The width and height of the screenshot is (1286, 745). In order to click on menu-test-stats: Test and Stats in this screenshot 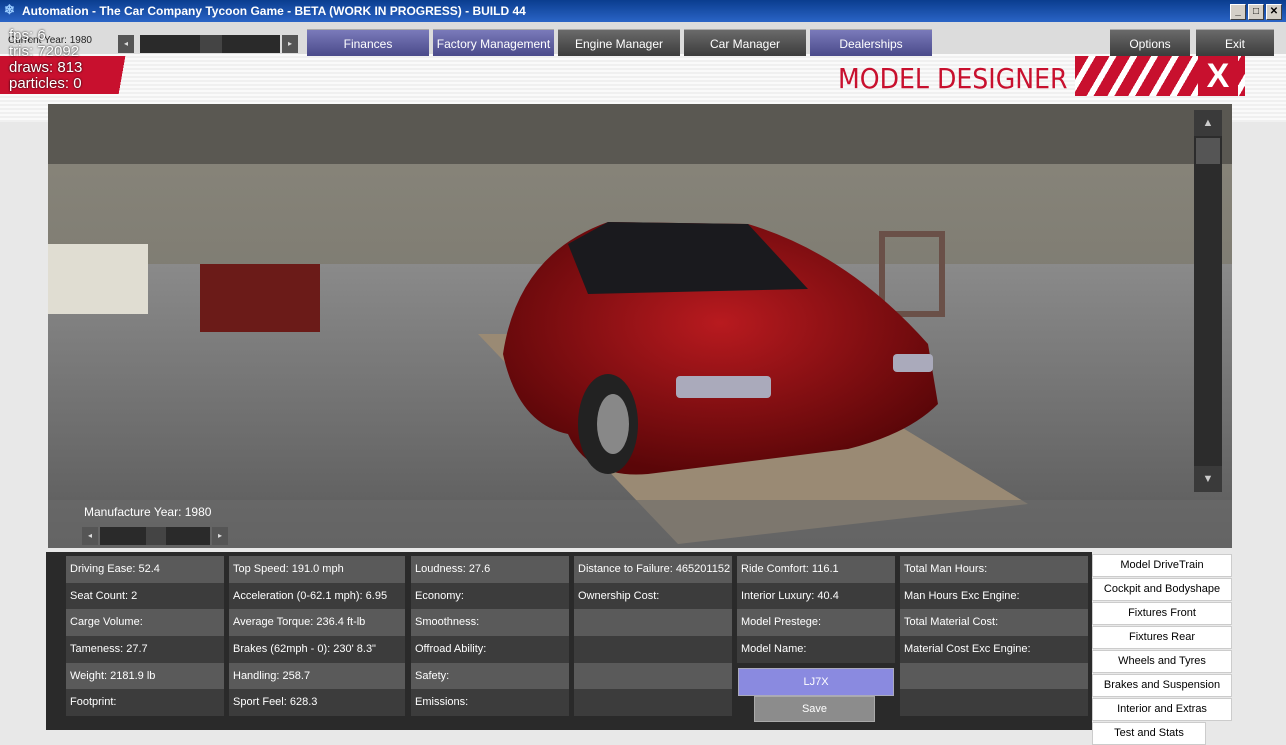, I will do `click(1149, 733)`.